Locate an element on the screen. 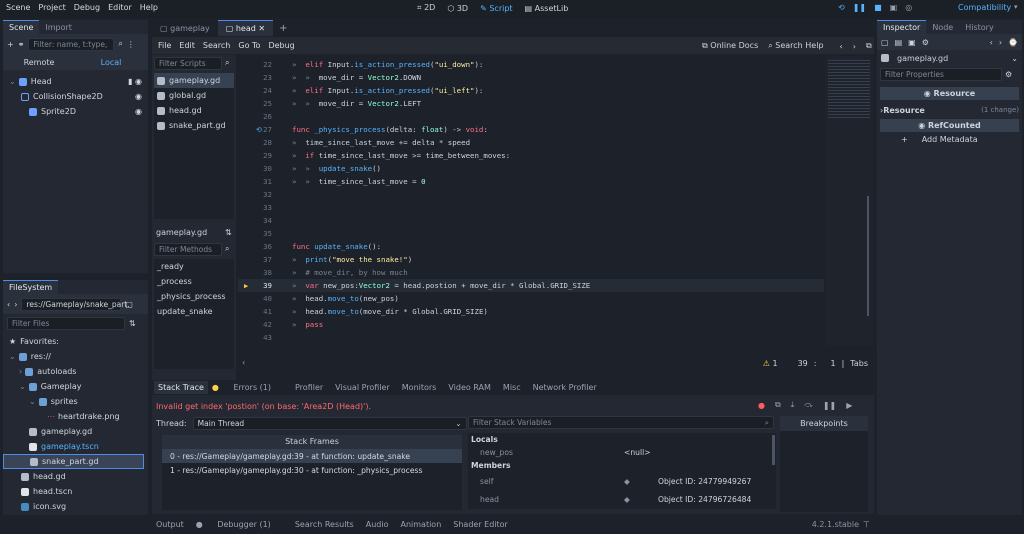 The image size is (1024, 534). menu-debug-script: Debug is located at coordinates (281, 45).